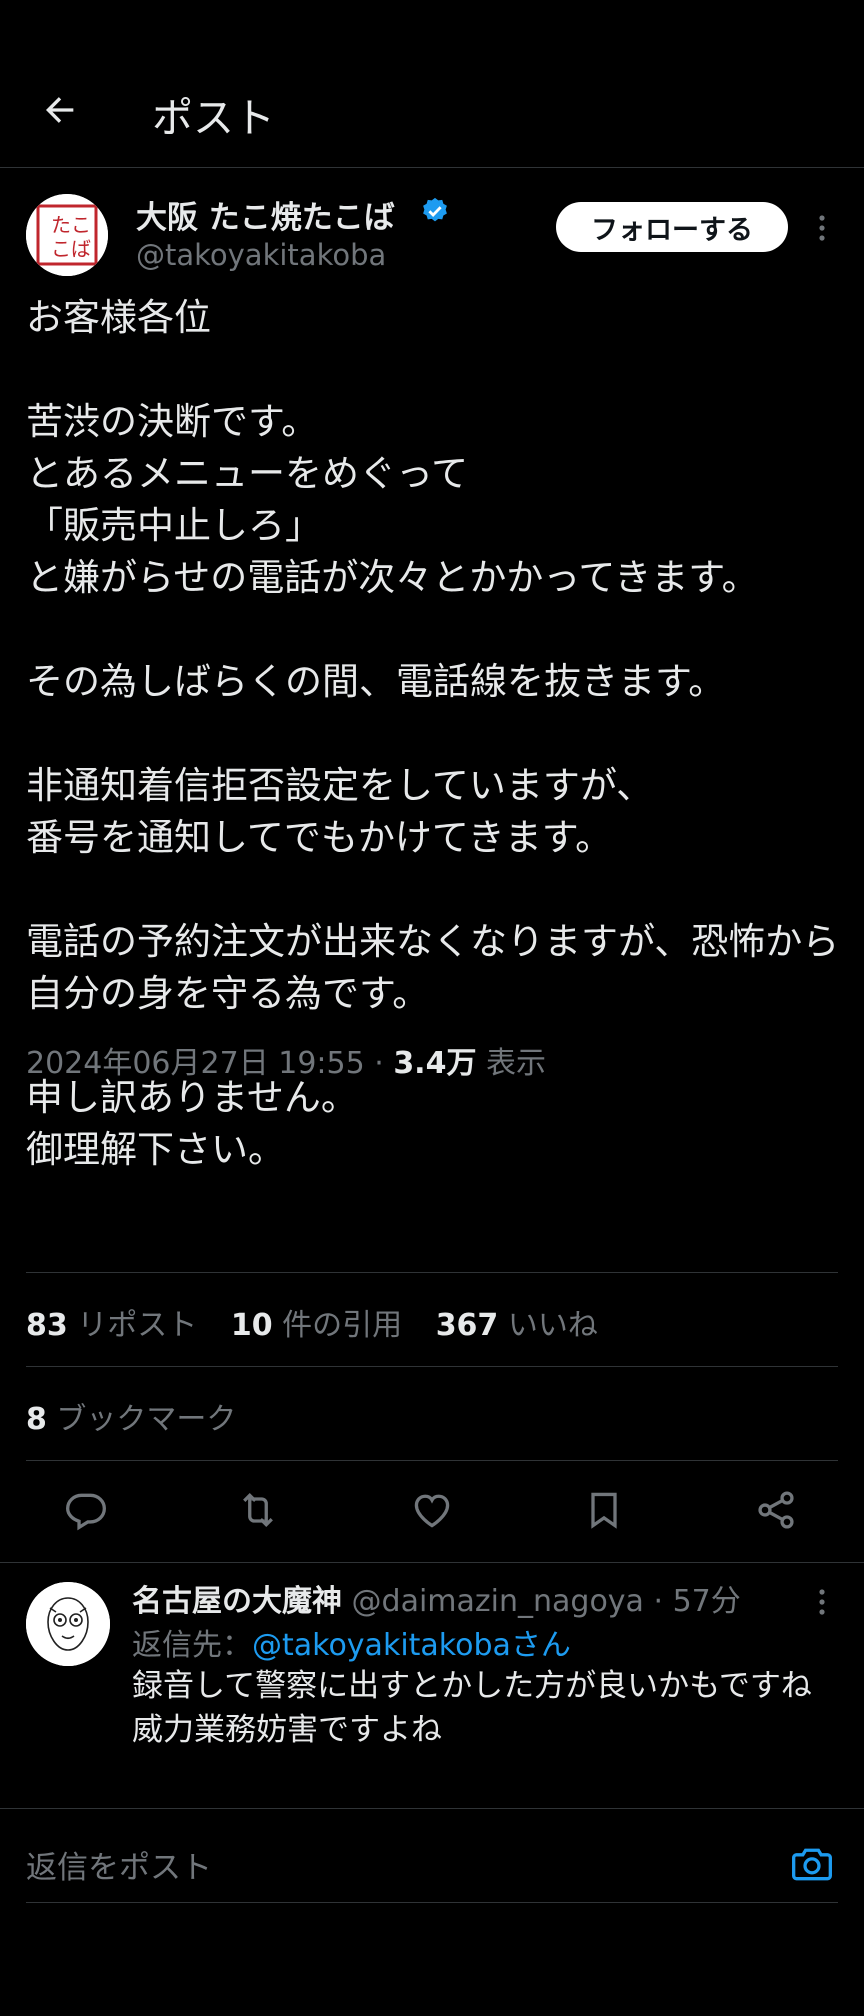 Image resolution: width=864 pixels, height=2016 pixels. Describe the element at coordinates (258, 1510) in the screenshot. I see `repost-icon` at that location.